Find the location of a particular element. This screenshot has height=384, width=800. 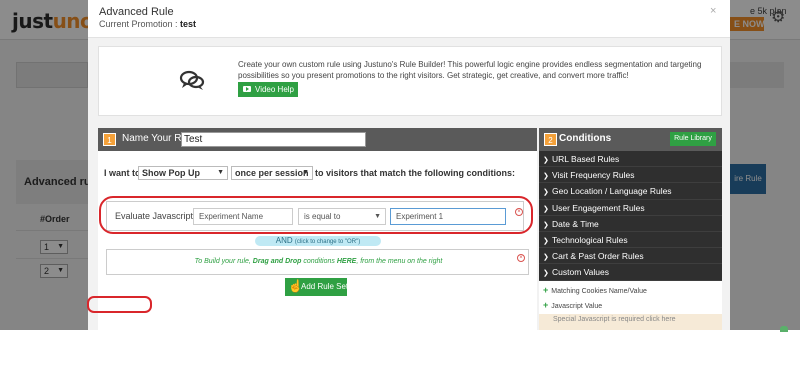

close-icon: × is located at coordinates (713, 11).